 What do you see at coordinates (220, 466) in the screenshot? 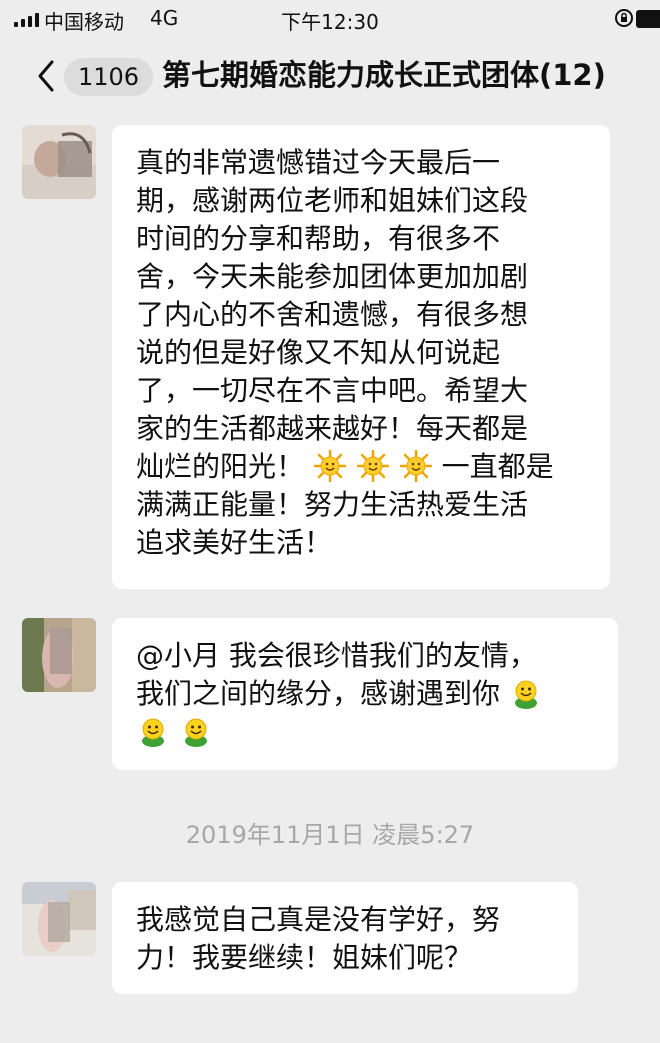
I see `message-text-fragment: 灿烂的阳光！` at bounding box center [220, 466].